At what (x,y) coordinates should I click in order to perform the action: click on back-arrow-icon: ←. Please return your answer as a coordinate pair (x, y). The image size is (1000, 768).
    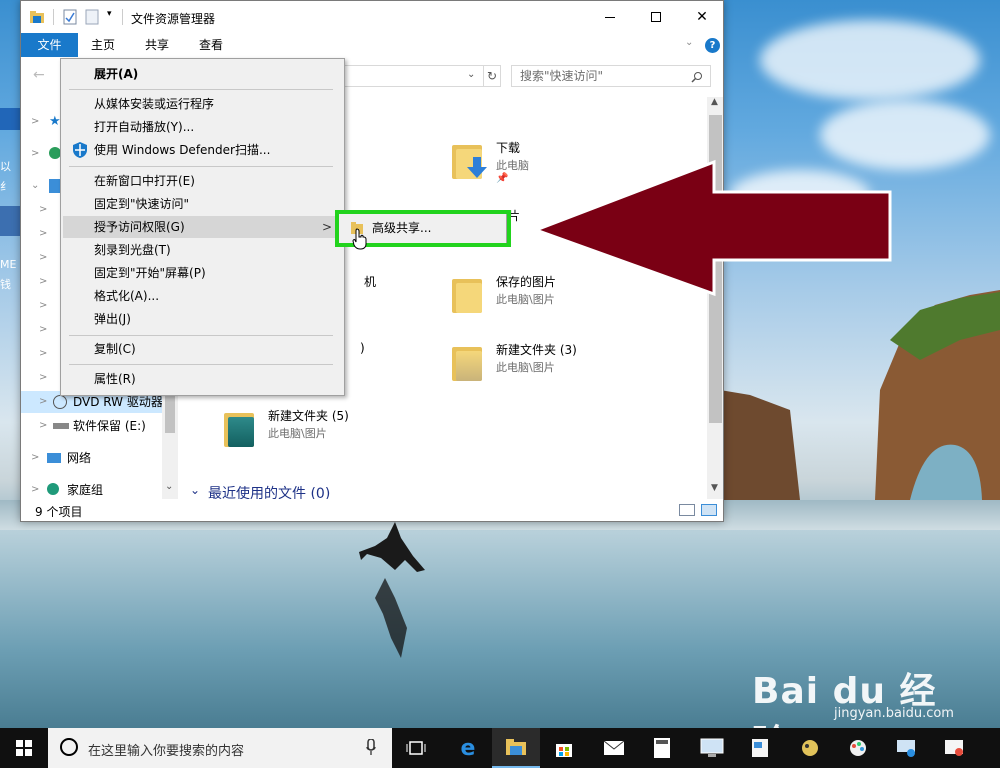
    Looking at the image, I should click on (39, 75).